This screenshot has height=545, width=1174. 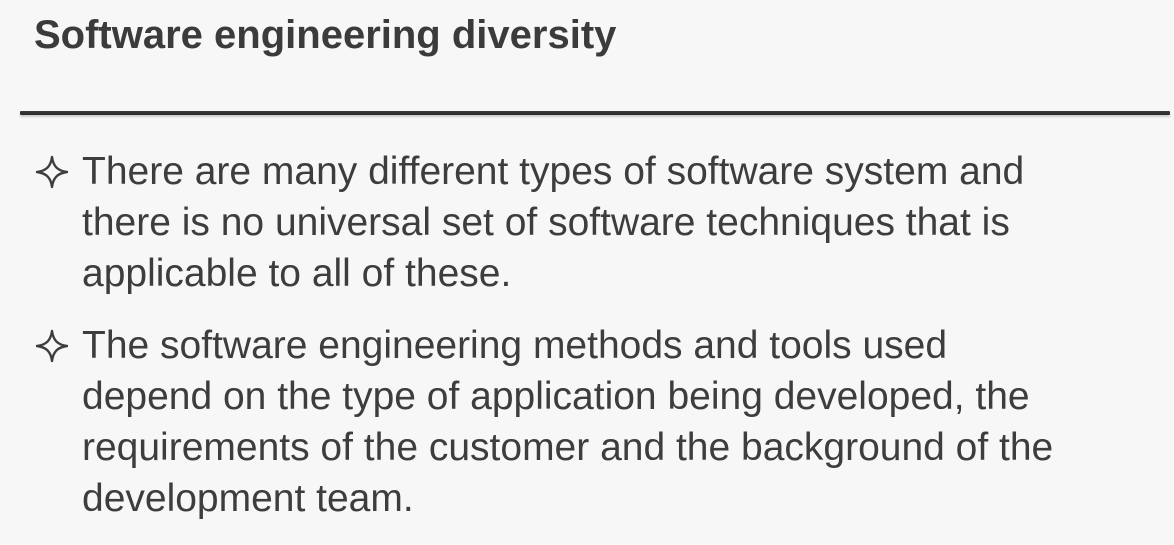 I want to click on title-divider, so click(x=595, y=113).